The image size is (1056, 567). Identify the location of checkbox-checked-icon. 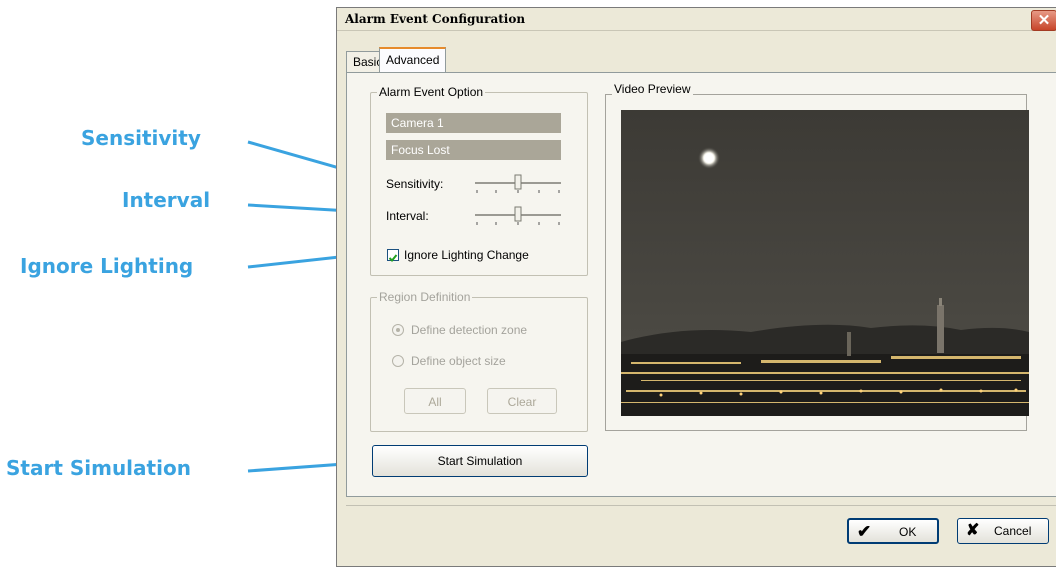
(393, 258).